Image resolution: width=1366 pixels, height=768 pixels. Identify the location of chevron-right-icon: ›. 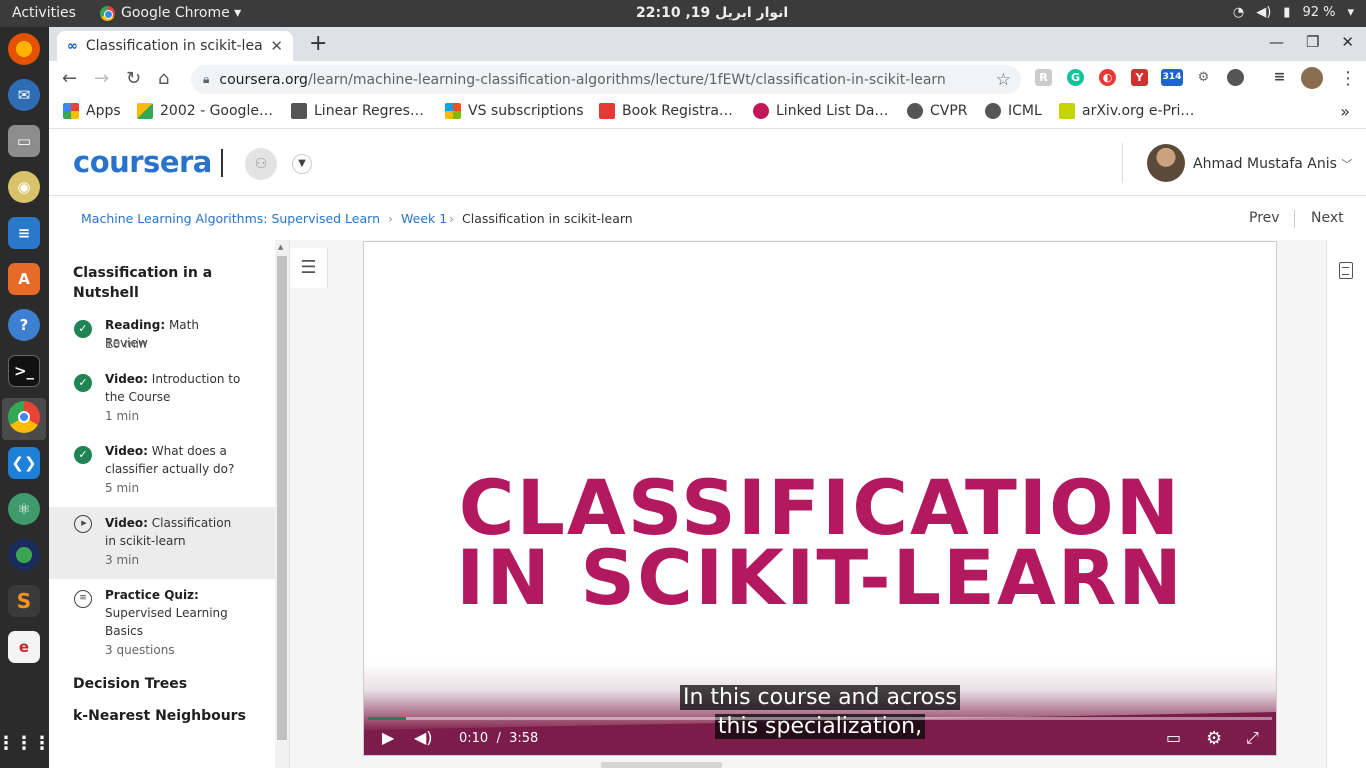
(451, 218).